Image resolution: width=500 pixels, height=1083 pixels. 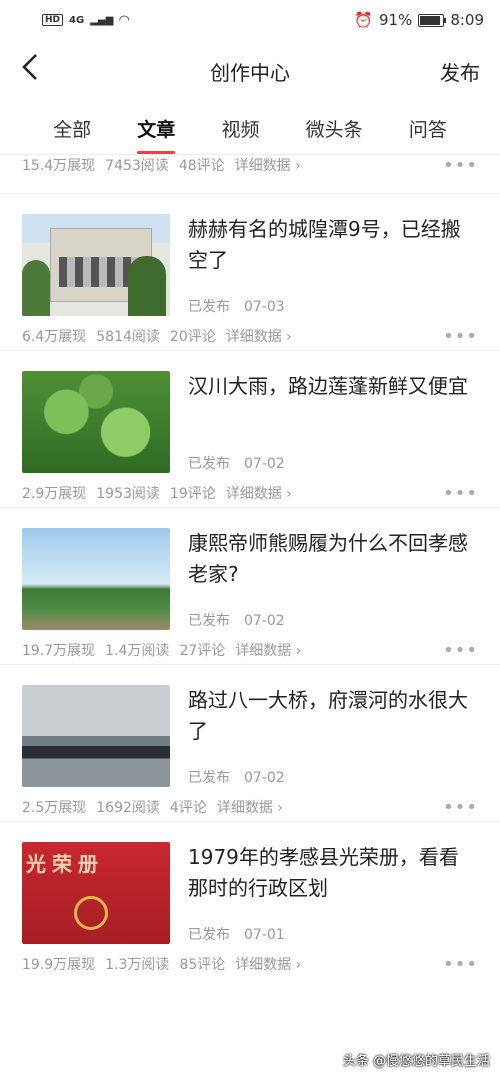 I want to click on reads: 1953阅读, so click(x=128, y=494).